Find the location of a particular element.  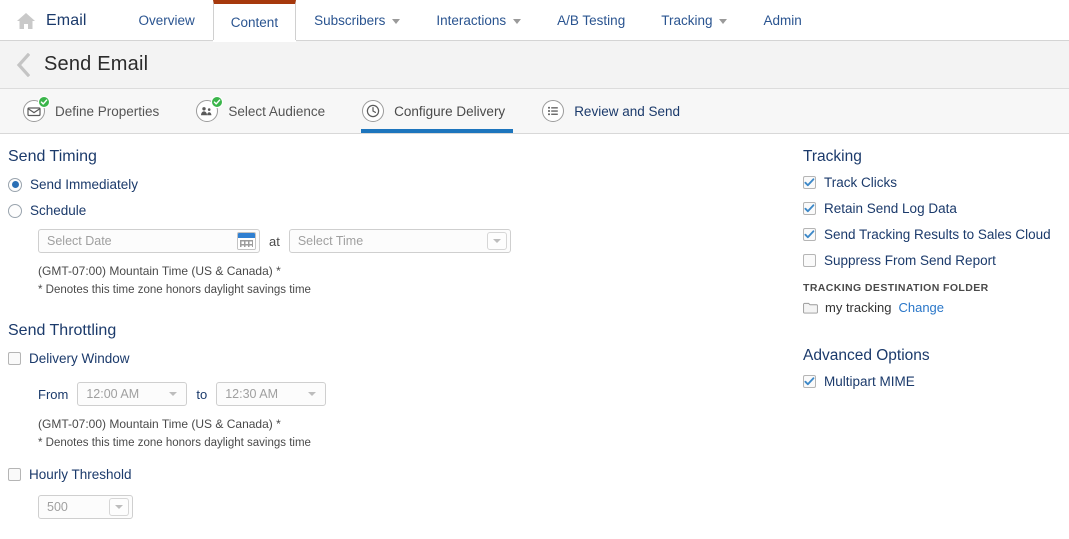

nav-item-interactions-label: Interactions is located at coordinates (471, 20).